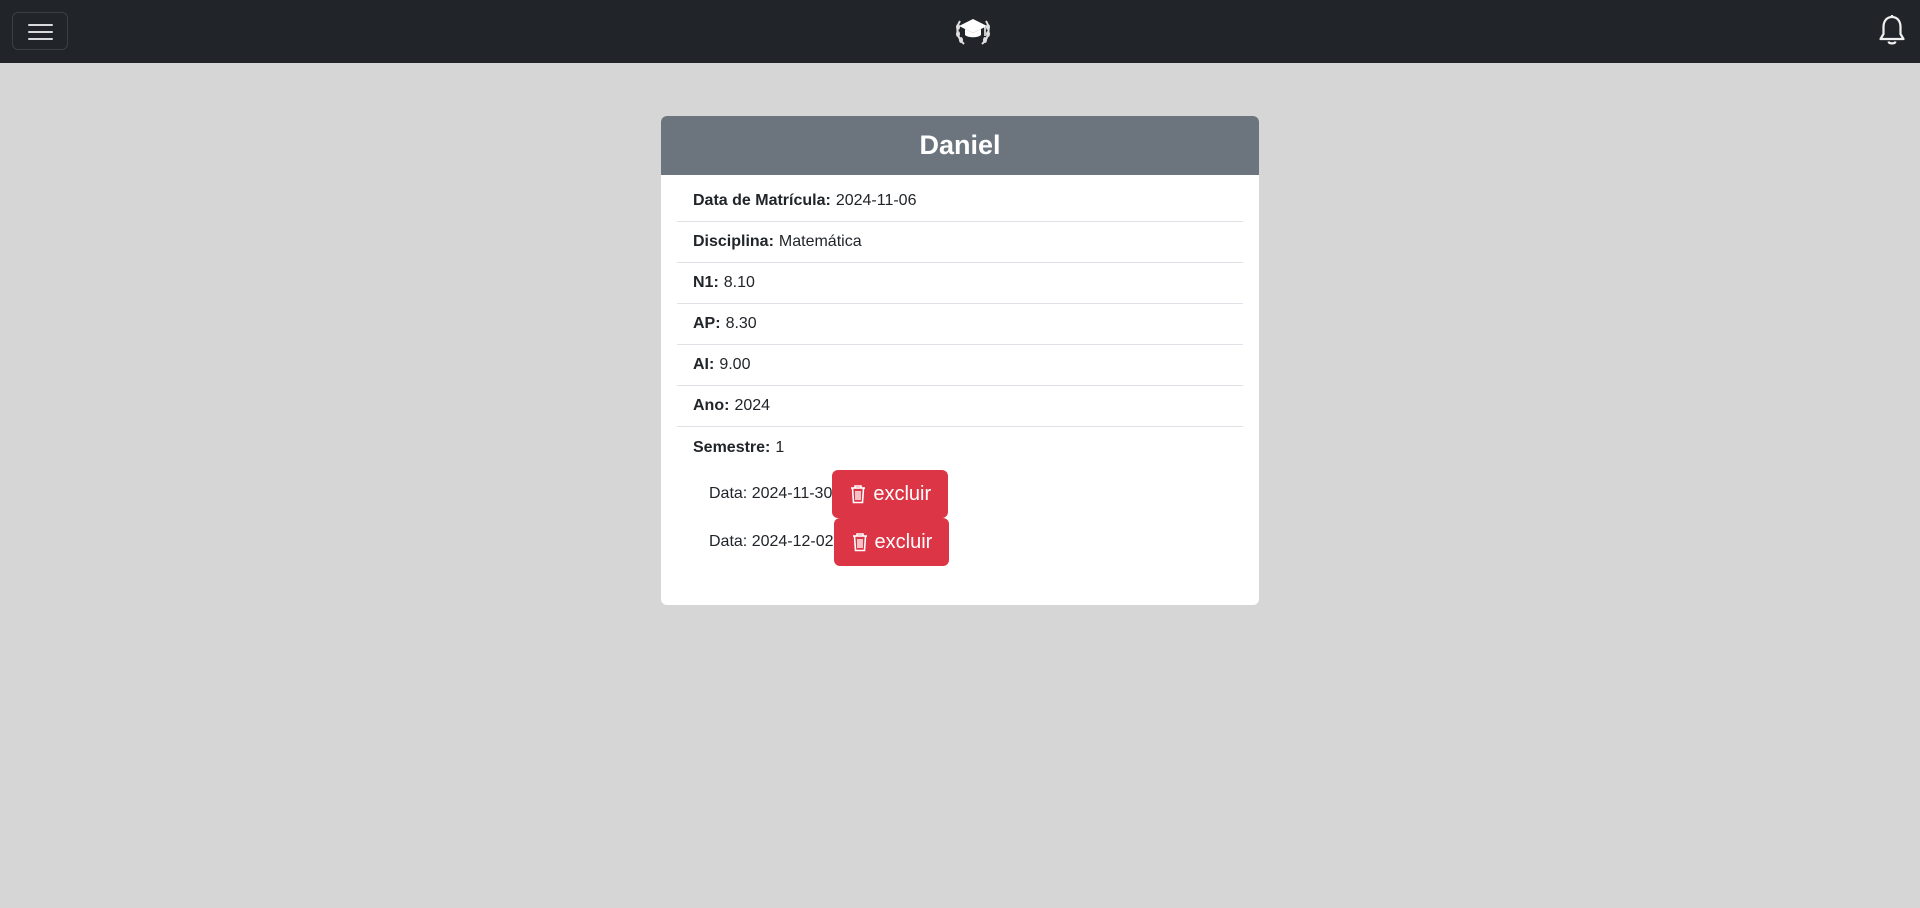 The height and width of the screenshot is (908, 1920). Describe the element at coordinates (752, 405) in the screenshot. I see `field-value: 2024` at that location.